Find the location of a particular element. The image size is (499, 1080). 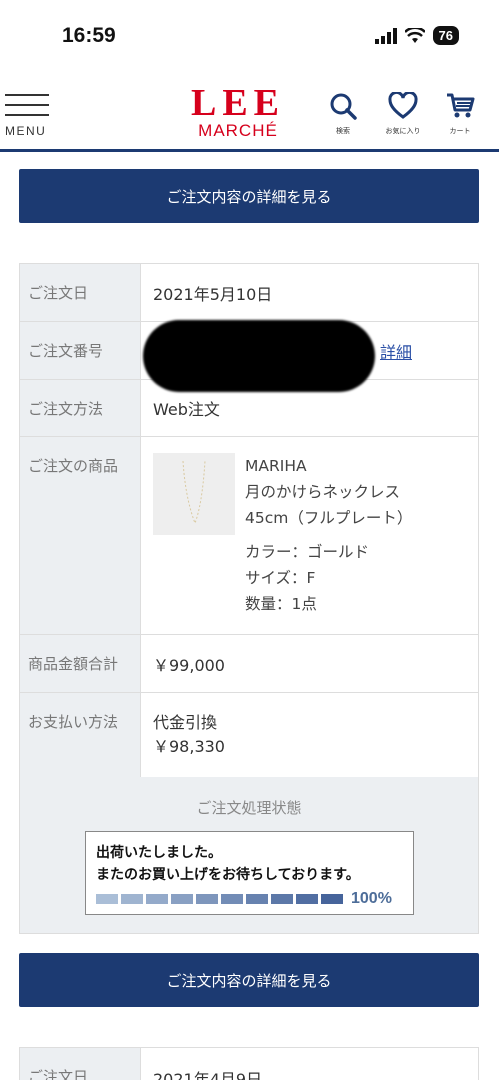

search-button: 検索 is located at coordinates (343, 114).